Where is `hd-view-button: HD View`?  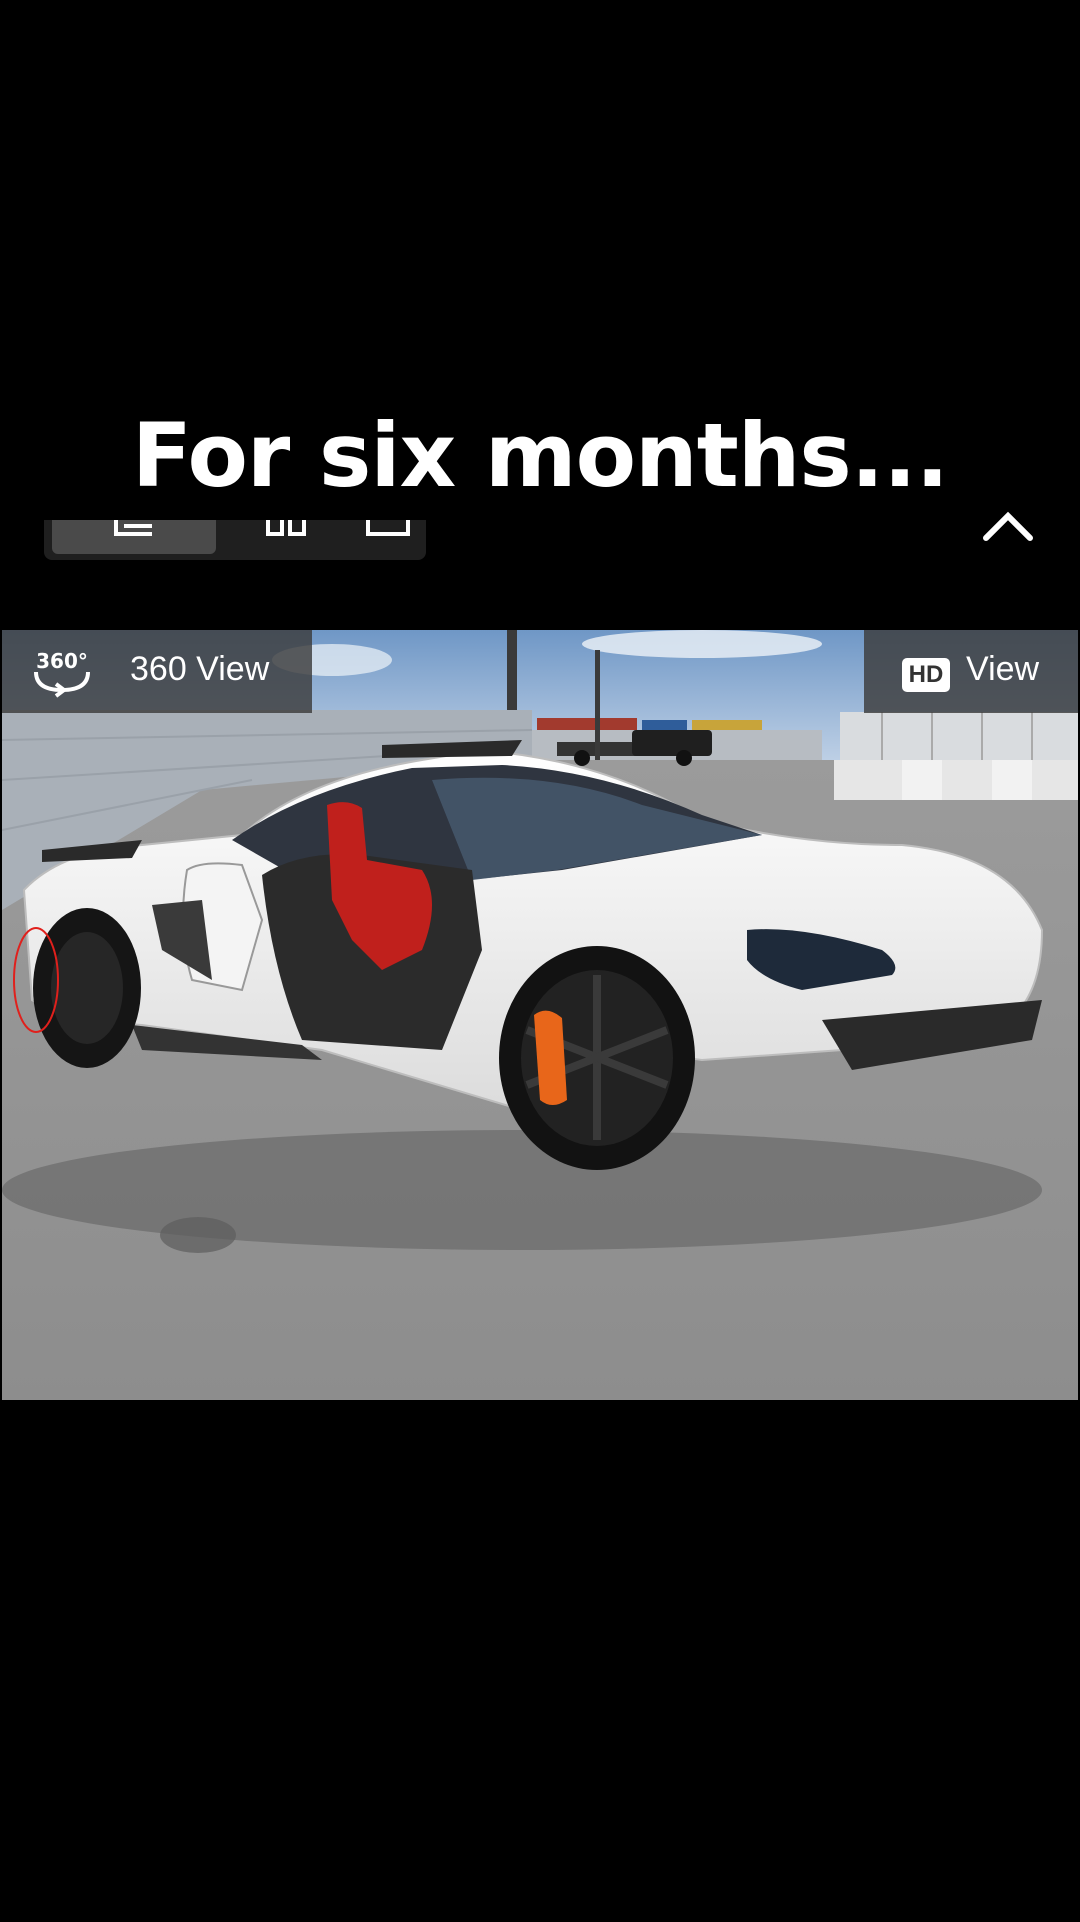
hd-view-button: HD View is located at coordinates (971, 671).